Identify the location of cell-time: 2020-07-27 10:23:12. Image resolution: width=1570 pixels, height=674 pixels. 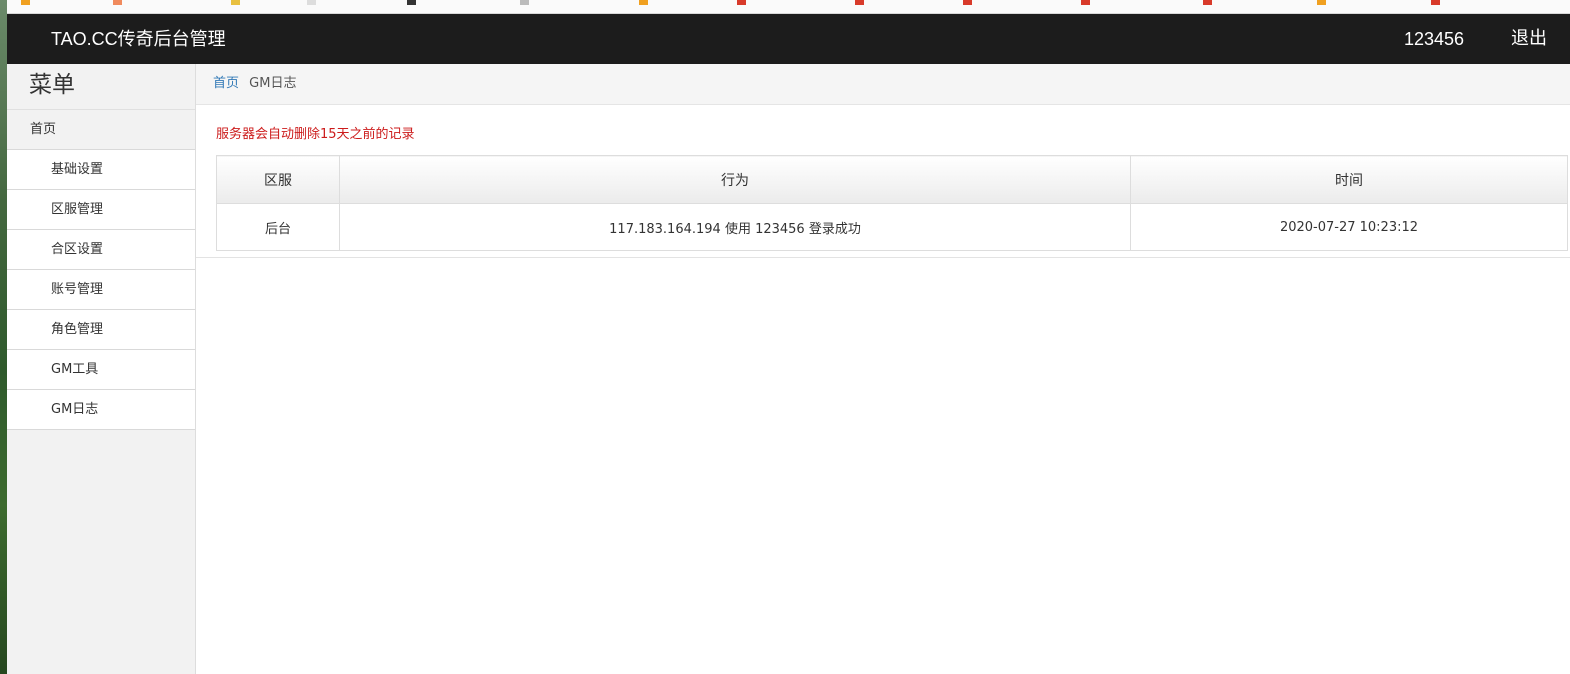
(1349, 227).